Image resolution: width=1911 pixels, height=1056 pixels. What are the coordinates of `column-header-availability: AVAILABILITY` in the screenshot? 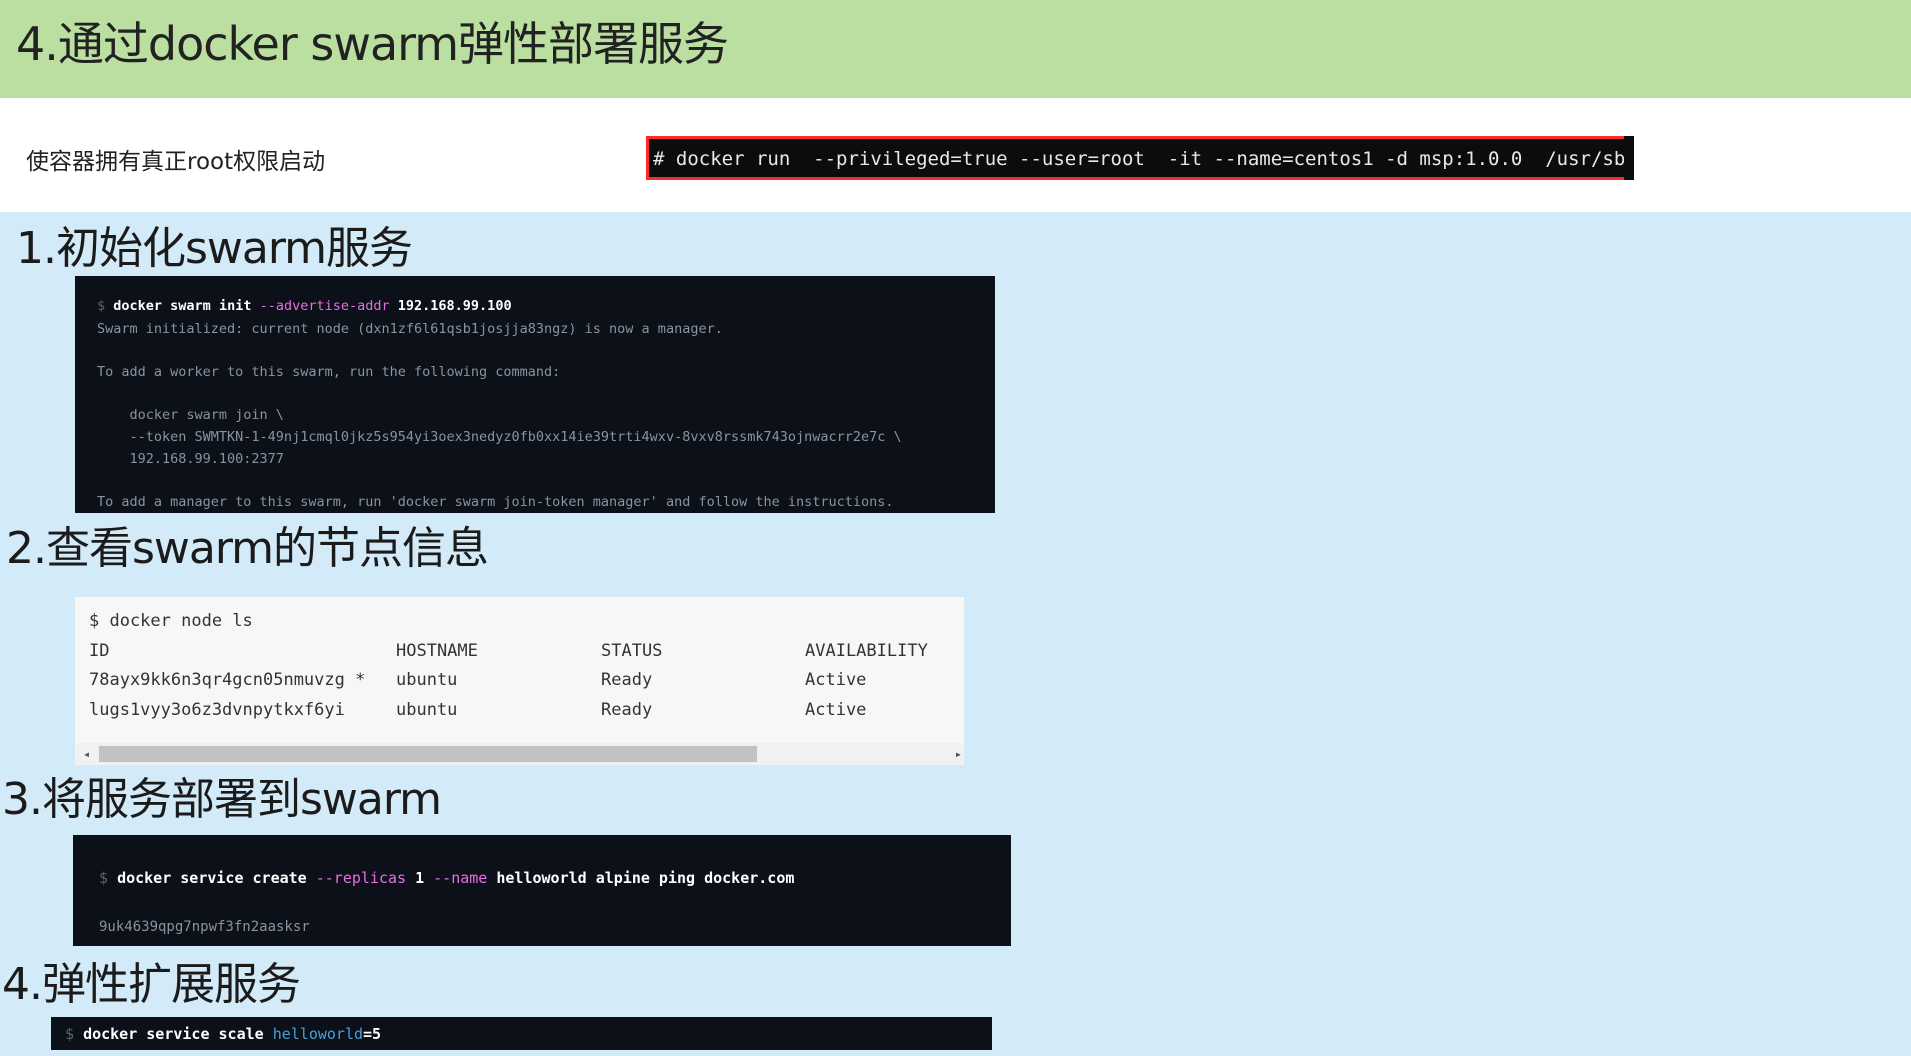 It's located at (866, 651).